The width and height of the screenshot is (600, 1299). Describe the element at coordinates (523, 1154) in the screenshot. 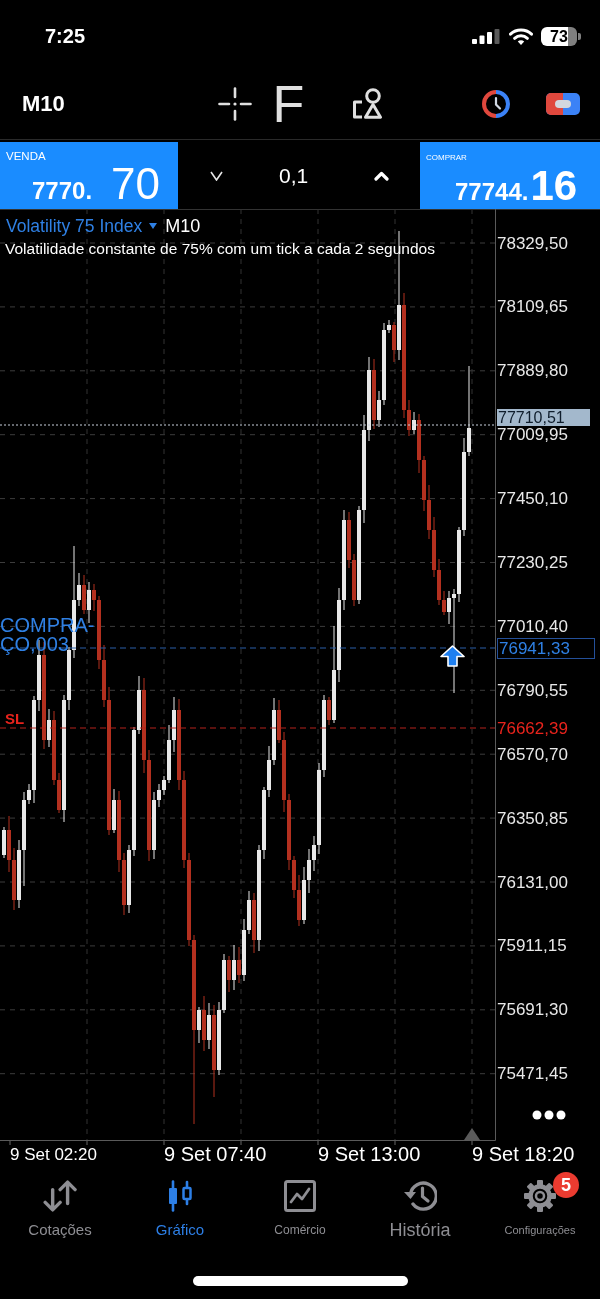

I see `time-axis-label: 9 Set 18:20` at that location.